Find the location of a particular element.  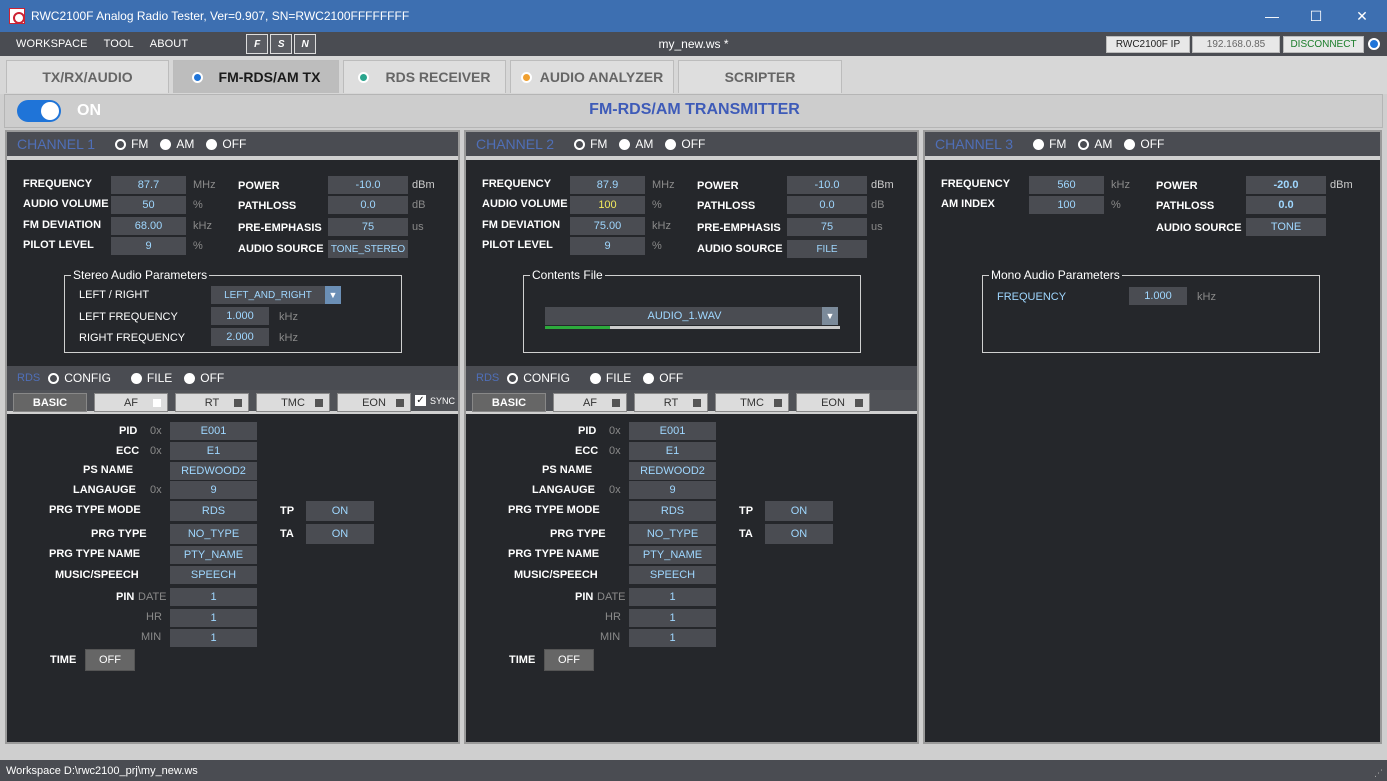

right-frequency-field: 2.000 is located at coordinates (240, 337).